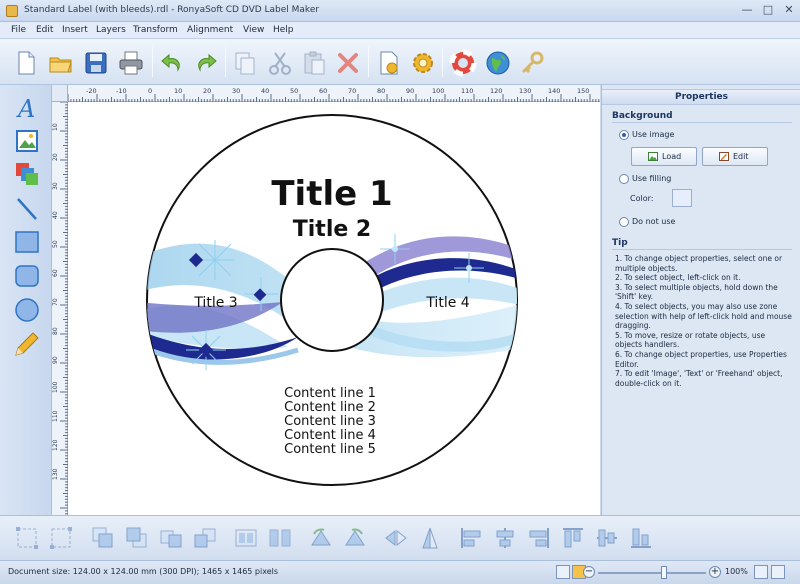  Describe the element at coordinates (55, 157) in the screenshot. I see `ruler-label: 20` at that location.